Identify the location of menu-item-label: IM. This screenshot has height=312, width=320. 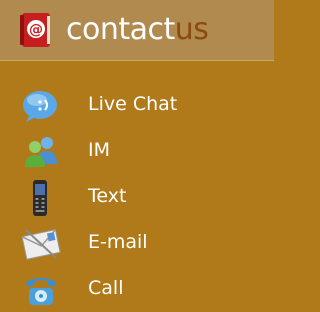
(99, 150).